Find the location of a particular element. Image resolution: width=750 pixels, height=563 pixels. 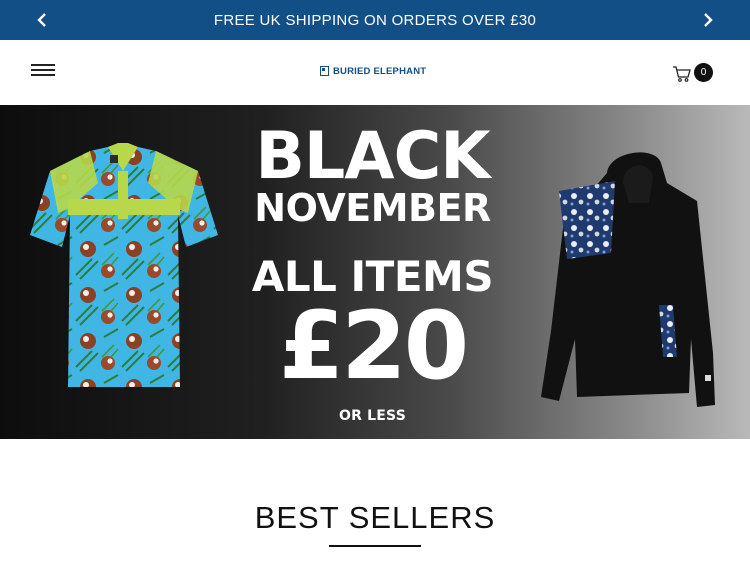

cart-button: 0 is located at coordinates (695, 73).